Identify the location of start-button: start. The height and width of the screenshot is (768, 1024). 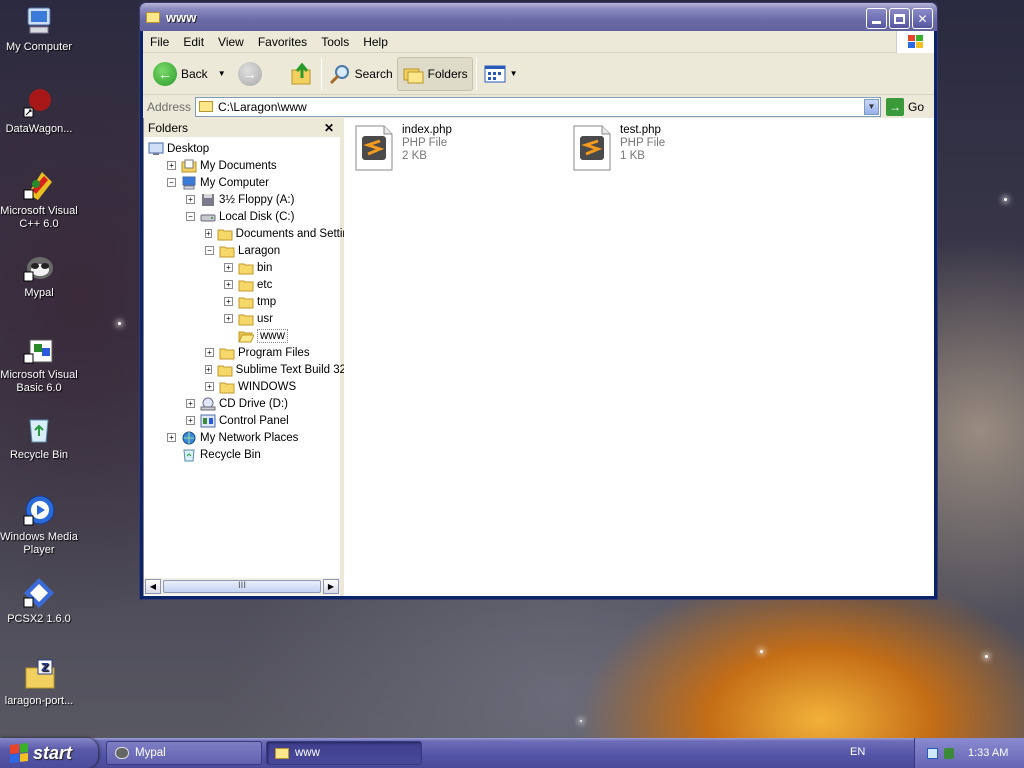
(49, 753).